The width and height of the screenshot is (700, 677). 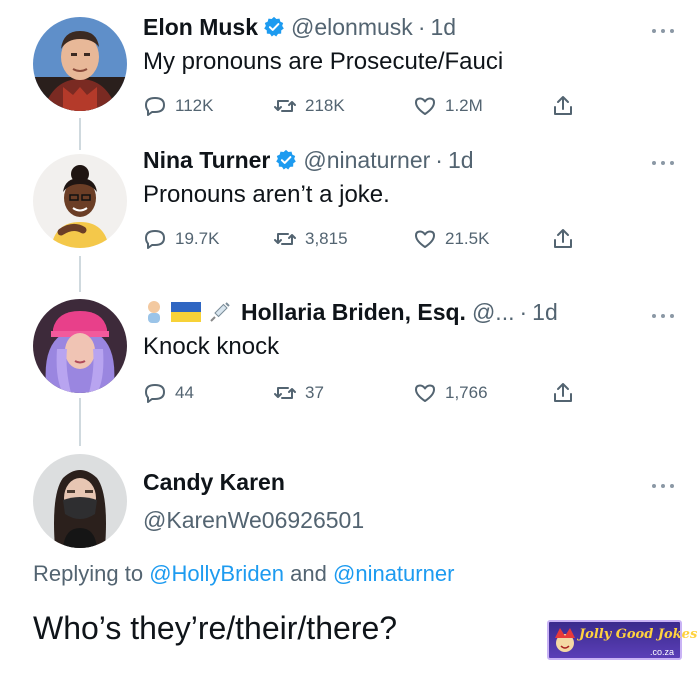 What do you see at coordinates (366, 160) in the screenshot?
I see `handle: @ninaturner` at bounding box center [366, 160].